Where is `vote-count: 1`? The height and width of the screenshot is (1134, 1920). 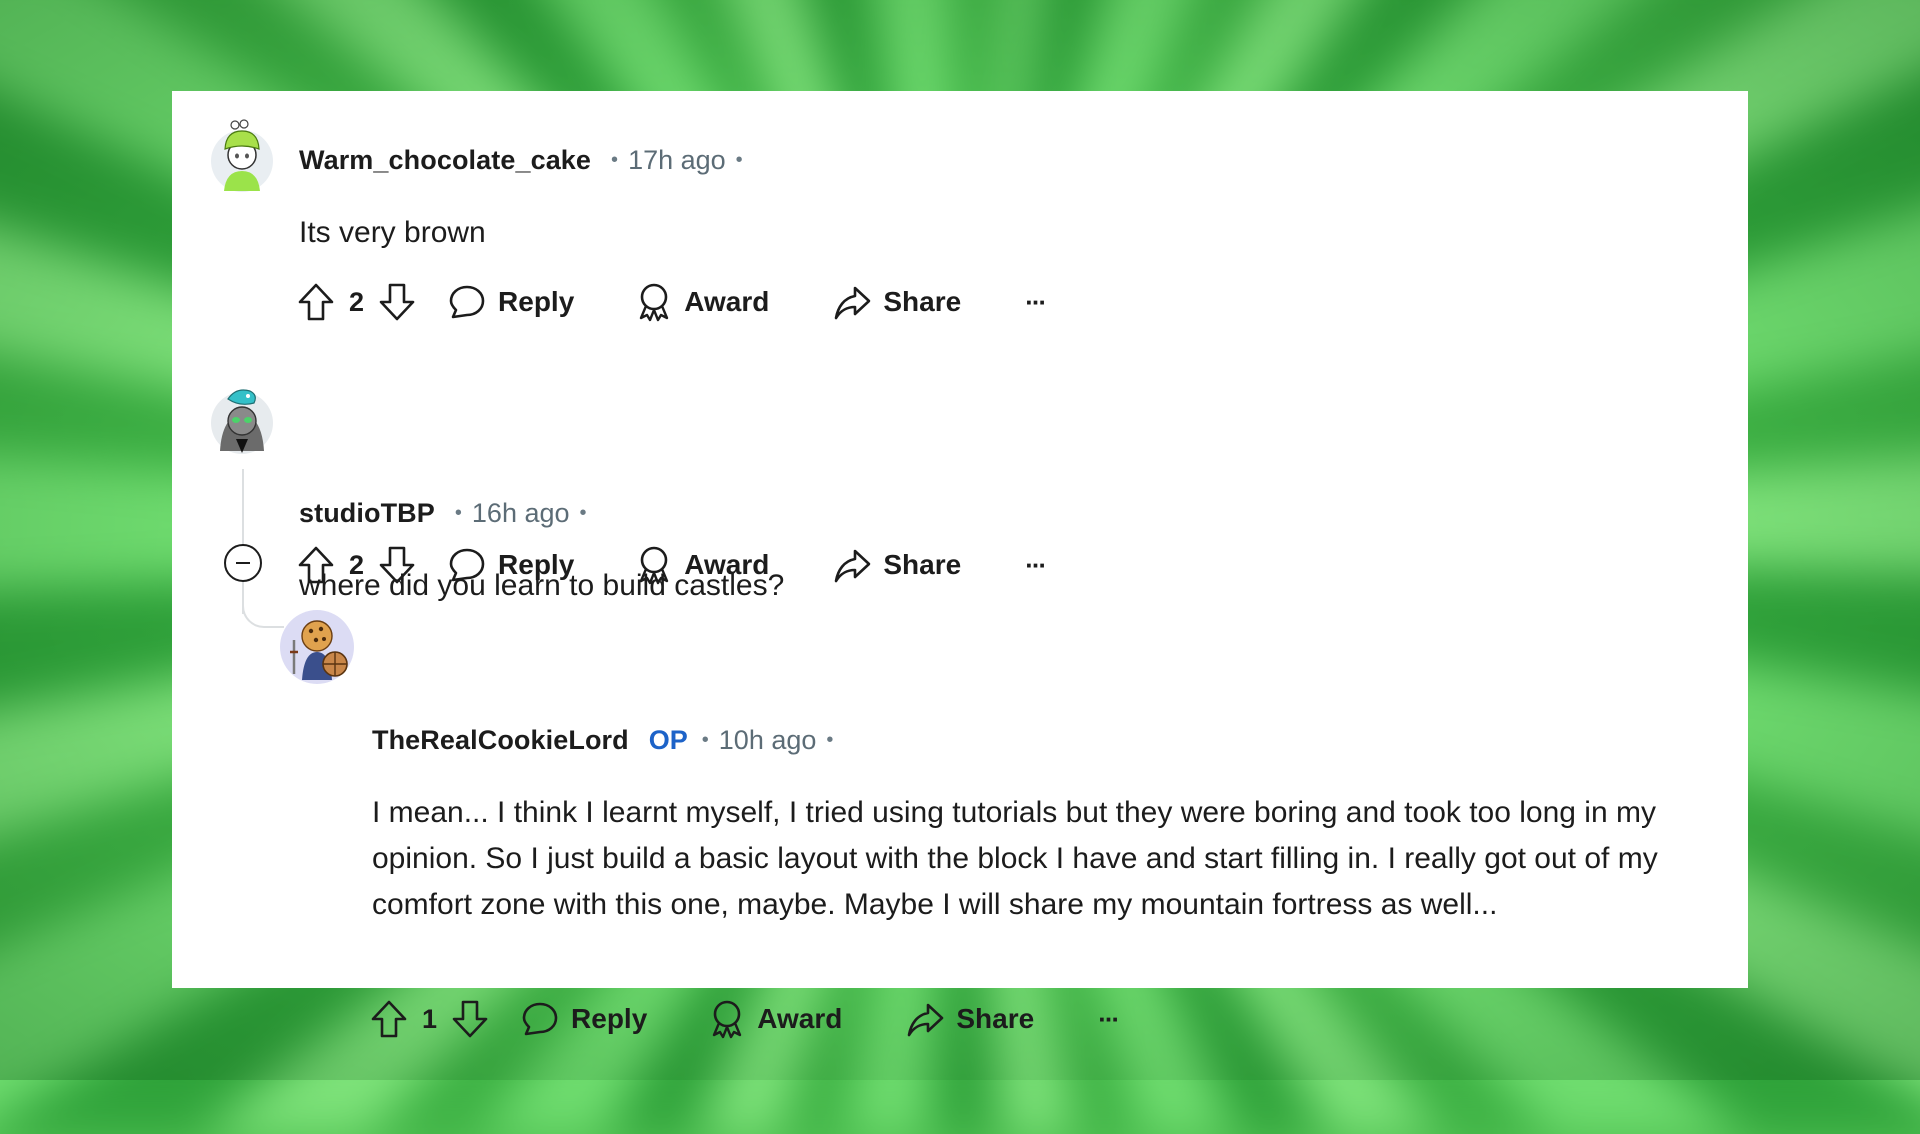
vote-count: 1 is located at coordinates (430, 1018).